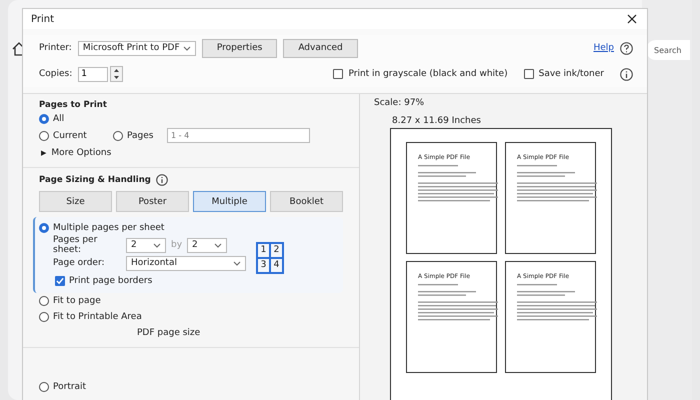 This screenshot has width=700, height=400. I want to click on close-icon, so click(632, 19).